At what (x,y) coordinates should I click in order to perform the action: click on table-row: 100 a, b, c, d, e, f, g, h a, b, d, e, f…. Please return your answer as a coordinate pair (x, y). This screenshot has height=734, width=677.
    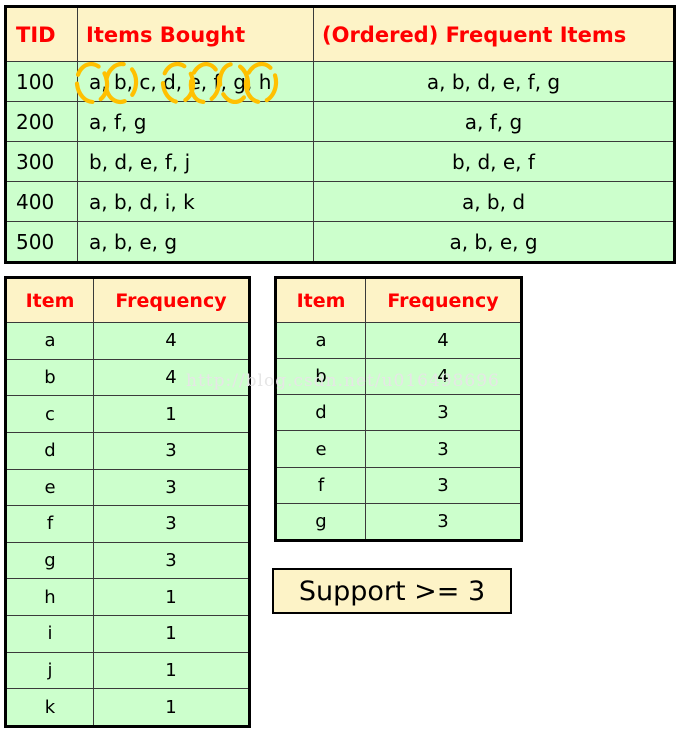
    Looking at the image, I should click on (340, 81).